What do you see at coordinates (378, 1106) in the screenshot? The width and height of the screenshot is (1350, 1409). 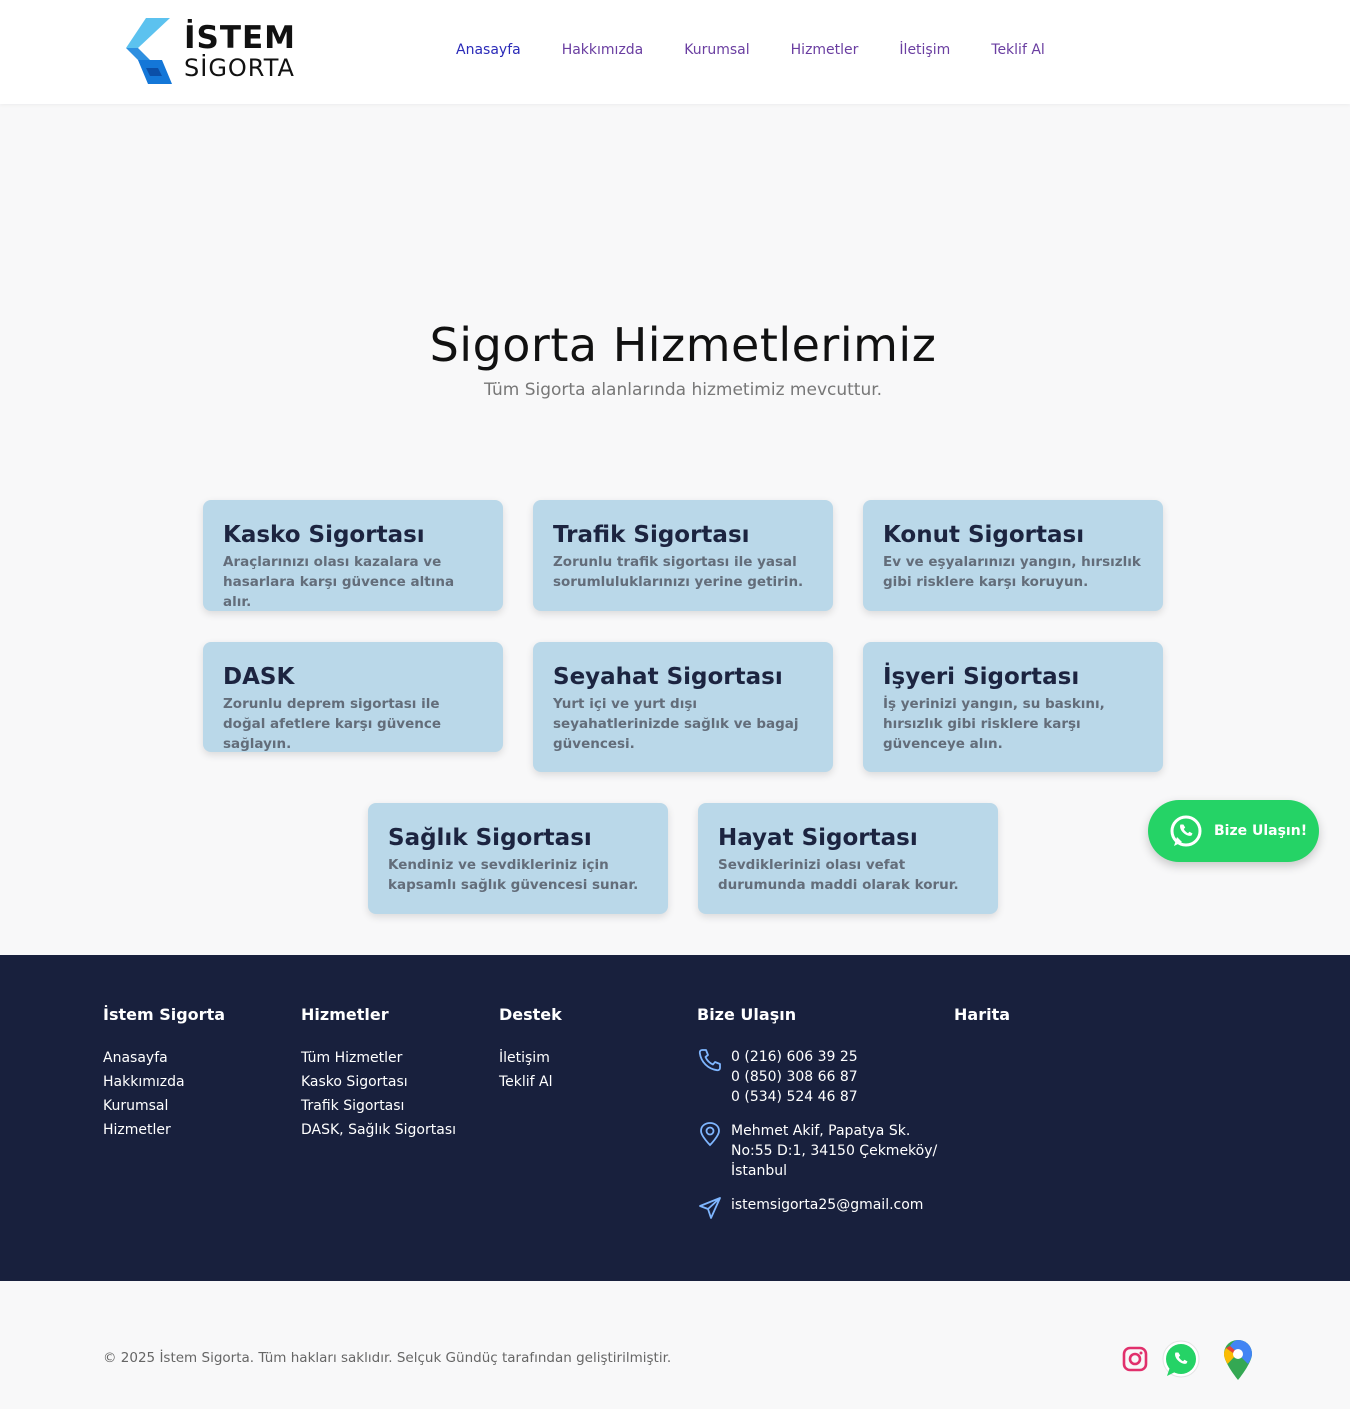 I see `footer-link-trafik: Trafik Sigortası` at bounding box center [378, 1106].